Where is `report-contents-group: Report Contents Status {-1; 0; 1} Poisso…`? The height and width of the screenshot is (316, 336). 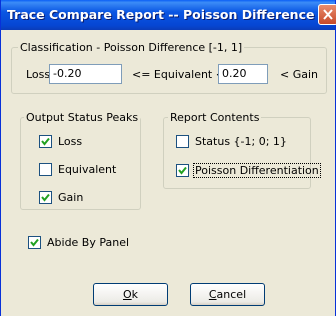 report-contents-group: Report Contents Status {-1; 0; 1} Poisso… is located at coordinates (242, 150).